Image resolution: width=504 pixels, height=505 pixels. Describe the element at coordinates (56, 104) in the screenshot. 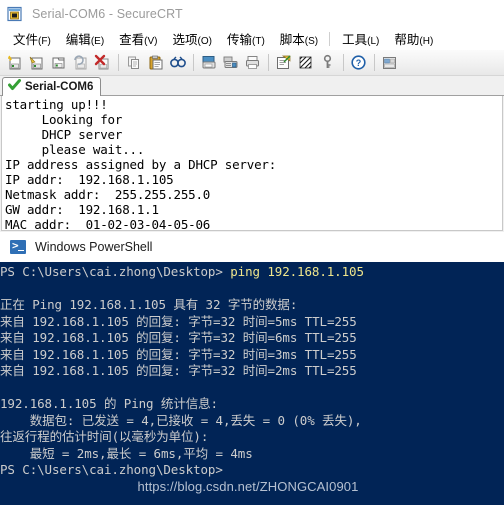

I see `terminal-line: starting up!!!` at that location.